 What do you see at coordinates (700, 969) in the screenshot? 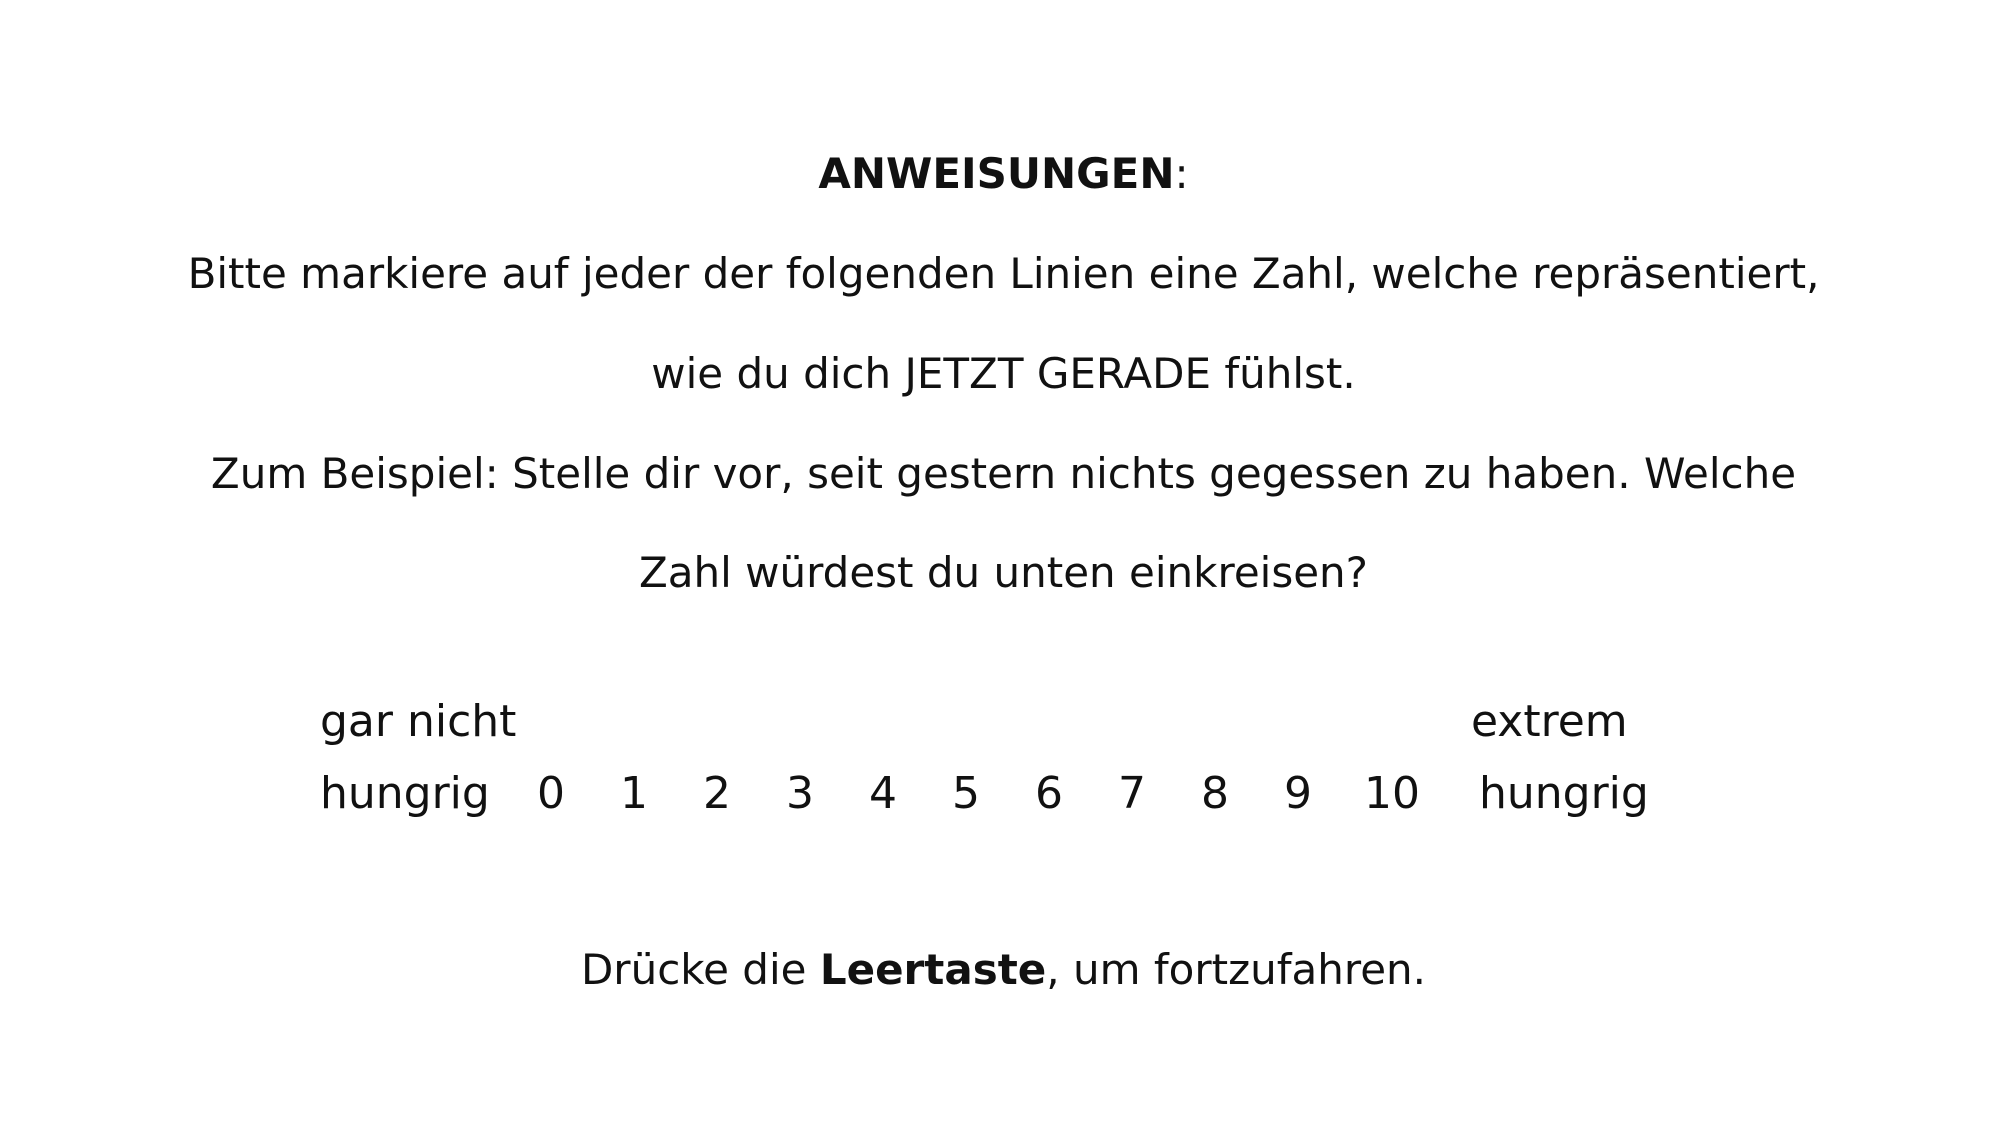
I see `continue-prefix: Drücke die` at bounding box center [700, 969].